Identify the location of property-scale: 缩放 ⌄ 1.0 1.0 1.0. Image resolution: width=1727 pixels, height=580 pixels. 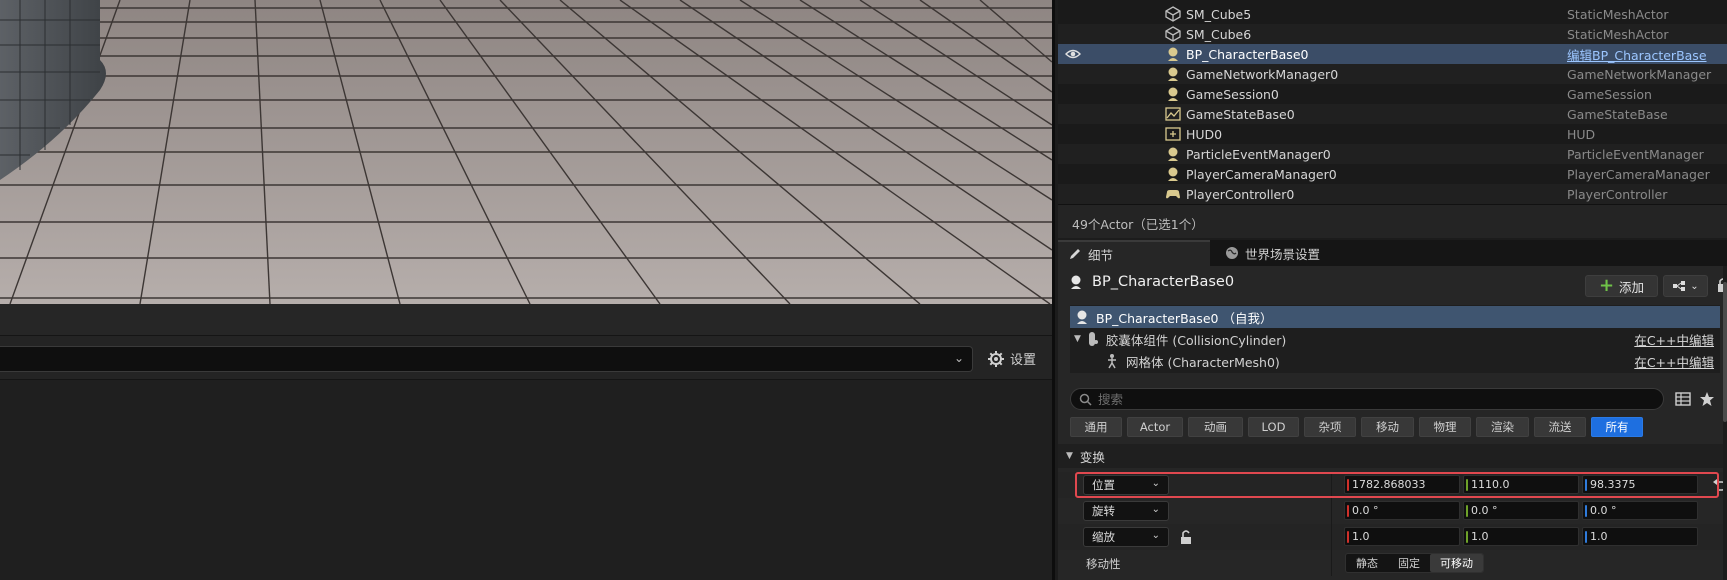
(1392, 537).